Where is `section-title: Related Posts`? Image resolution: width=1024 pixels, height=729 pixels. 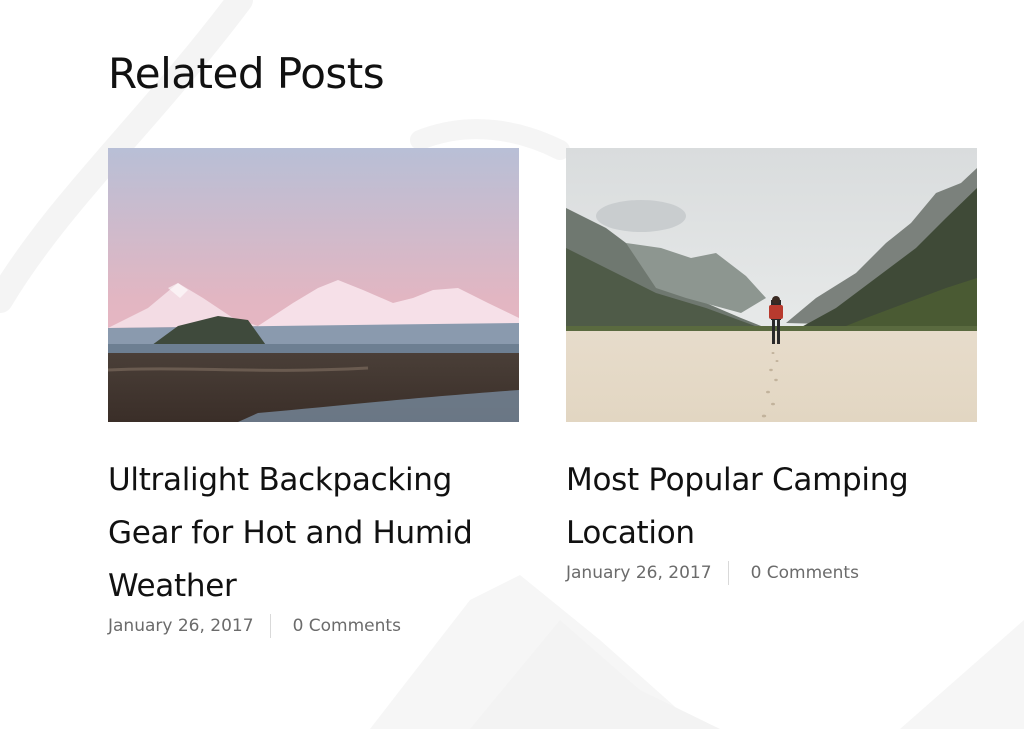 section-title: Related Posts is located at coordinates (246, 73).